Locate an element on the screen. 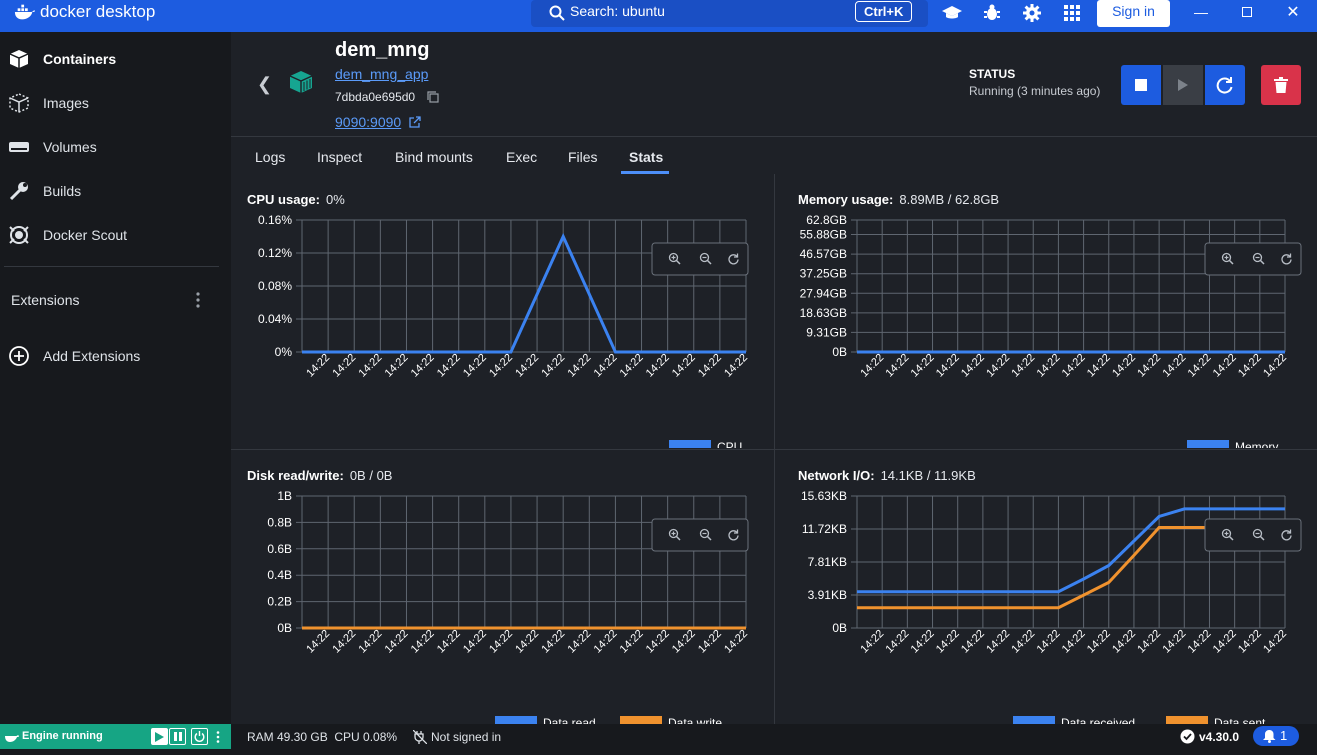 The image size is (1317, 755). minimize-icon: — is located at coordinates (1201, 12).